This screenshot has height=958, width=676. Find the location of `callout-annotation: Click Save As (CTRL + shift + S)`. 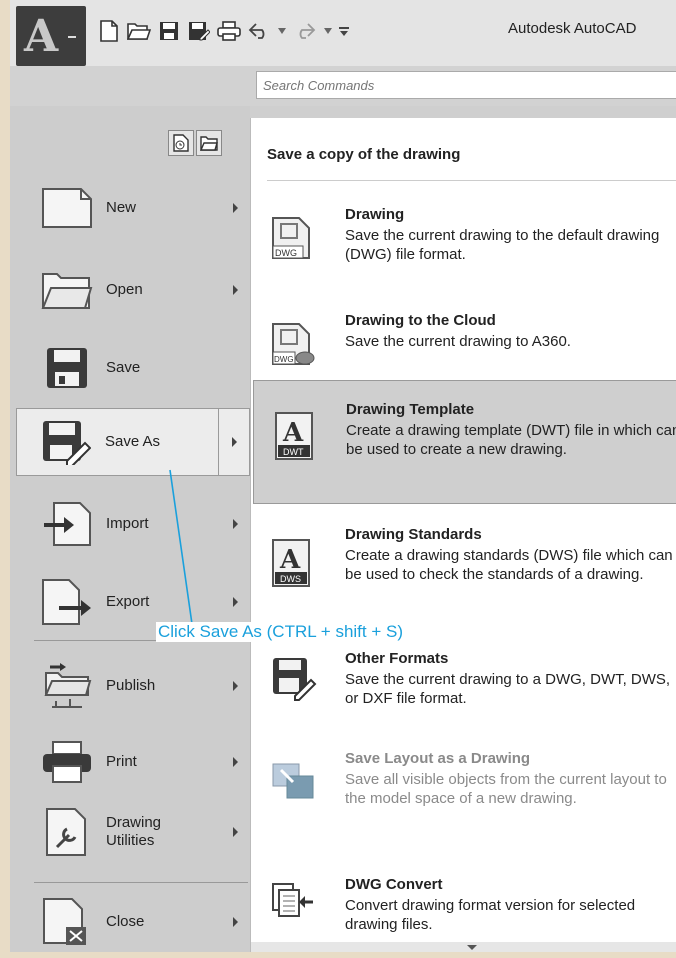

callout-annotation: Click Save As (CTRL + shift + S) is located at coordinates (280, 632).